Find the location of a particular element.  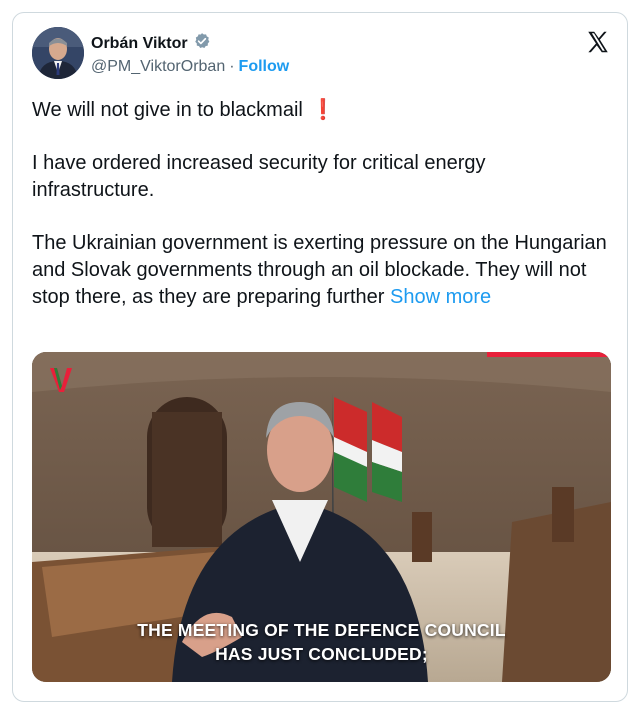

subtitle-line-2: HAS JUST CONCLUDED; is located at coordinates (321, 654).